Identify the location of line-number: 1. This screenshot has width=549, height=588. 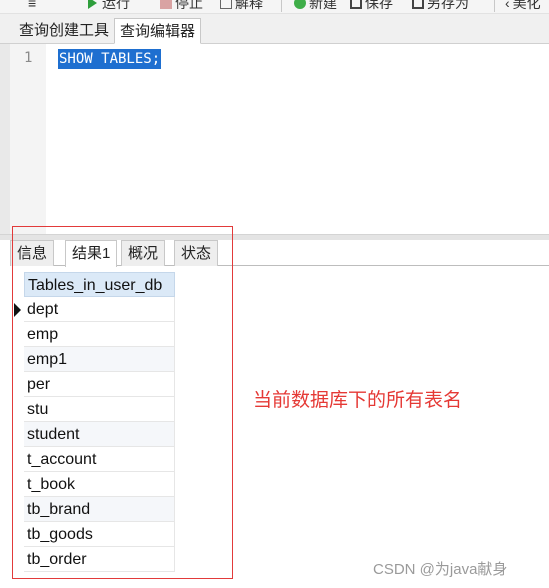
(28, 58).